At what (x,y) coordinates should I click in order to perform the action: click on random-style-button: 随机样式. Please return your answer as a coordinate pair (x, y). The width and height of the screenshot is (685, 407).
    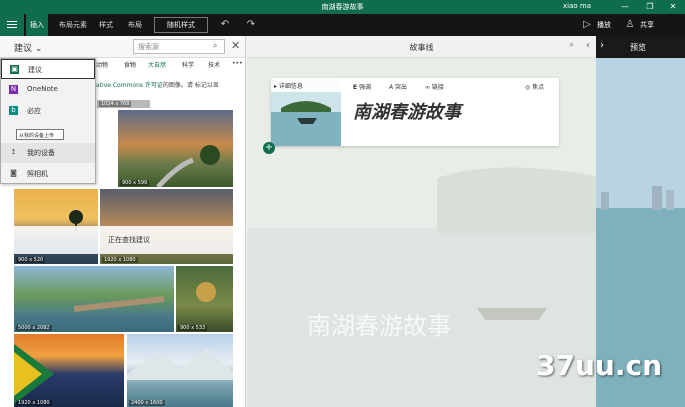
    Looking at the image, I should click on (181, 25).